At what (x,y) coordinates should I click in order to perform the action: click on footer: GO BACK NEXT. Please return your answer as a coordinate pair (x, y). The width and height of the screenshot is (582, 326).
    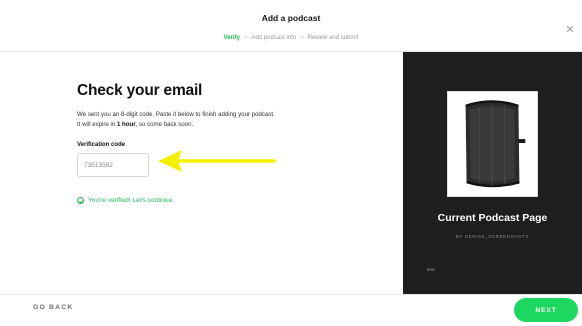
    Looking at the image, I should click on (291, 310).